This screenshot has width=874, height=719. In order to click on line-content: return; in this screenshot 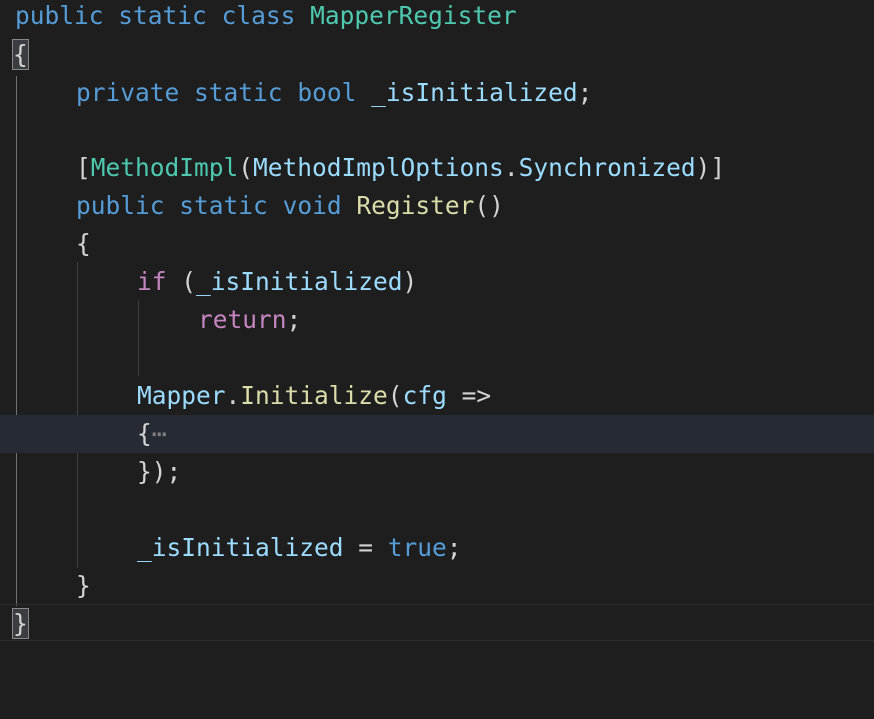, I will do `click(249, 320)`.